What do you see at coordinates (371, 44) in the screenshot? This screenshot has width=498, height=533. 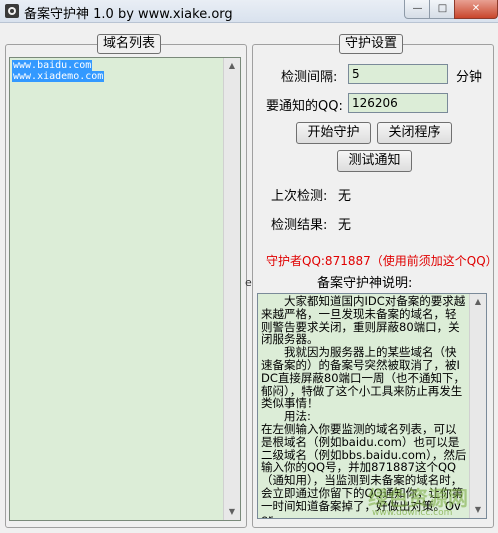 I see `settings-caption: 守护设置` at bounding box center [371, 44].